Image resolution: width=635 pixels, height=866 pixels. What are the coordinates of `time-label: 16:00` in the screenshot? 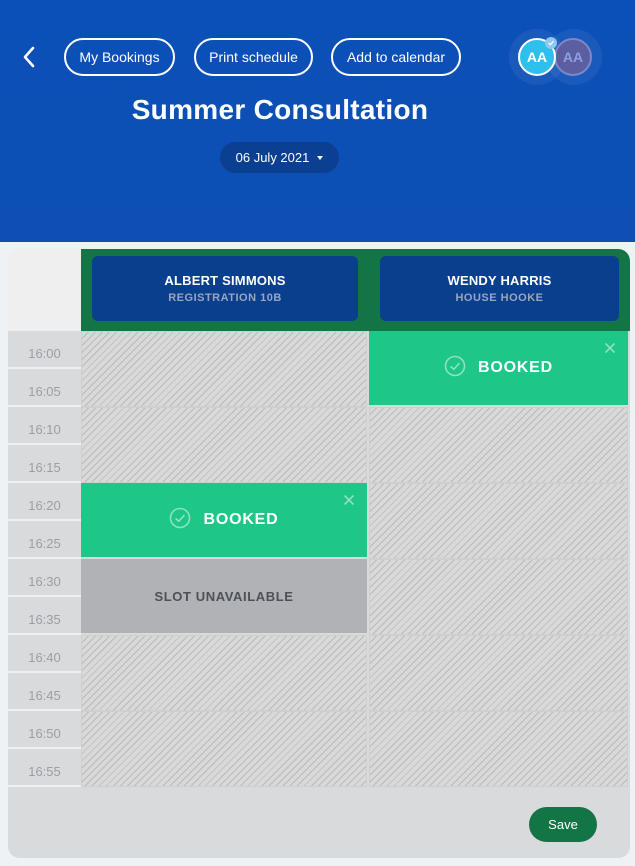 It's located at (44, 350).